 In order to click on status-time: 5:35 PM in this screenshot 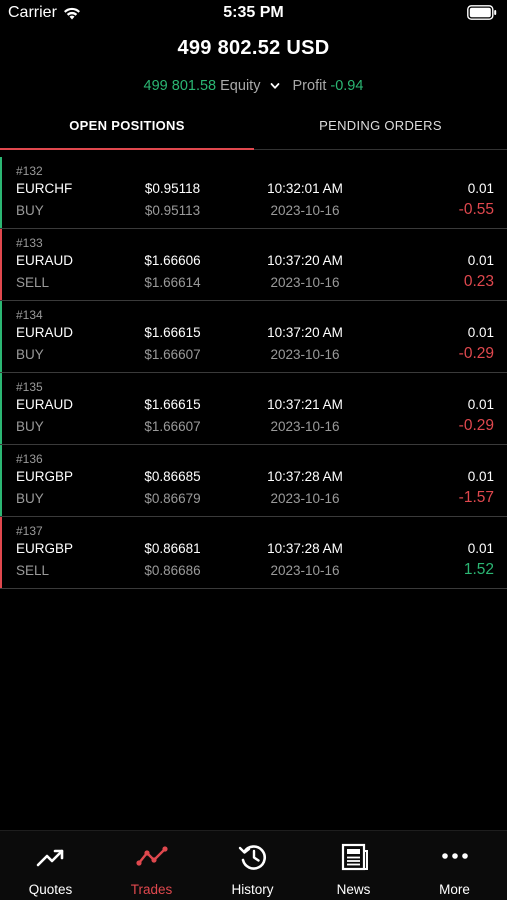, I will do `click(253, 12)`.